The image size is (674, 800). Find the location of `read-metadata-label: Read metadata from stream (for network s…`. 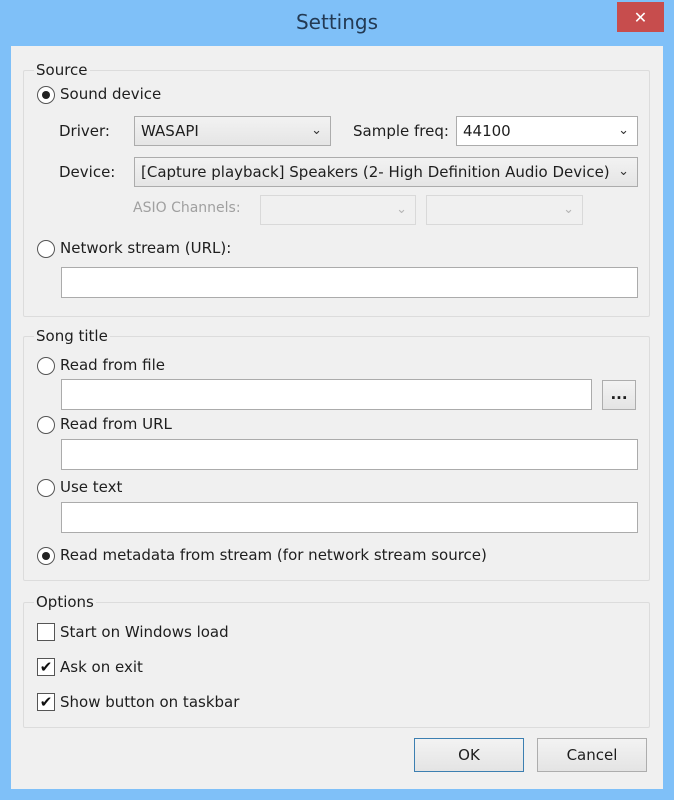

read-metadata-label: Read metadata from stream (for network s… is located at coordinates (273, 555).